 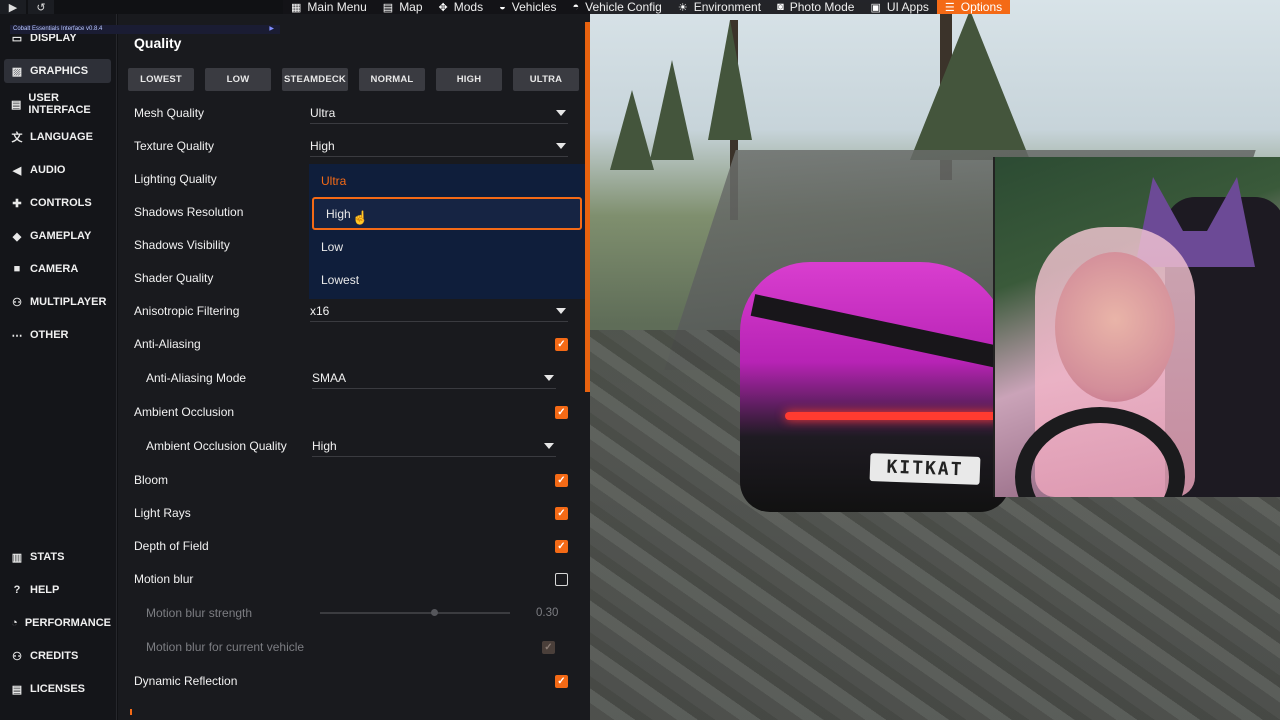 I want to click on menu-main-menu: ▦ Main Menu, so click(x=329, y=7).